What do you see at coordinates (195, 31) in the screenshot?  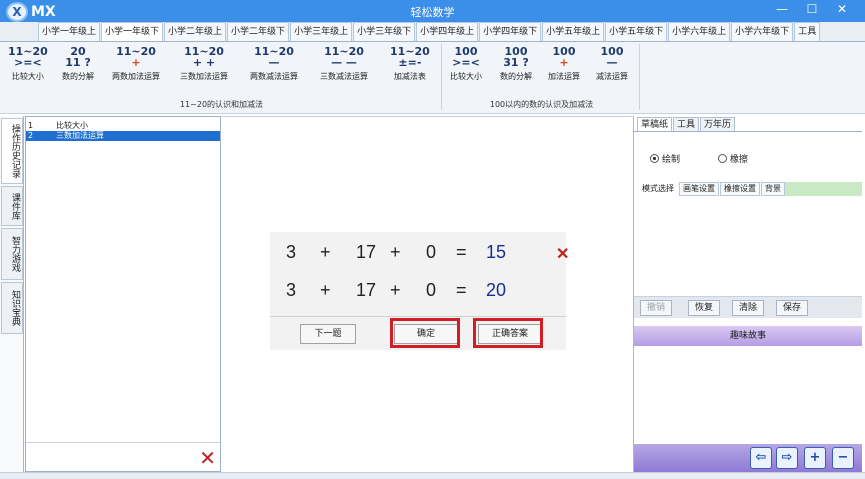 I see `tab-grade2-first: 小学二年级上` at bounding box center [195, 31].